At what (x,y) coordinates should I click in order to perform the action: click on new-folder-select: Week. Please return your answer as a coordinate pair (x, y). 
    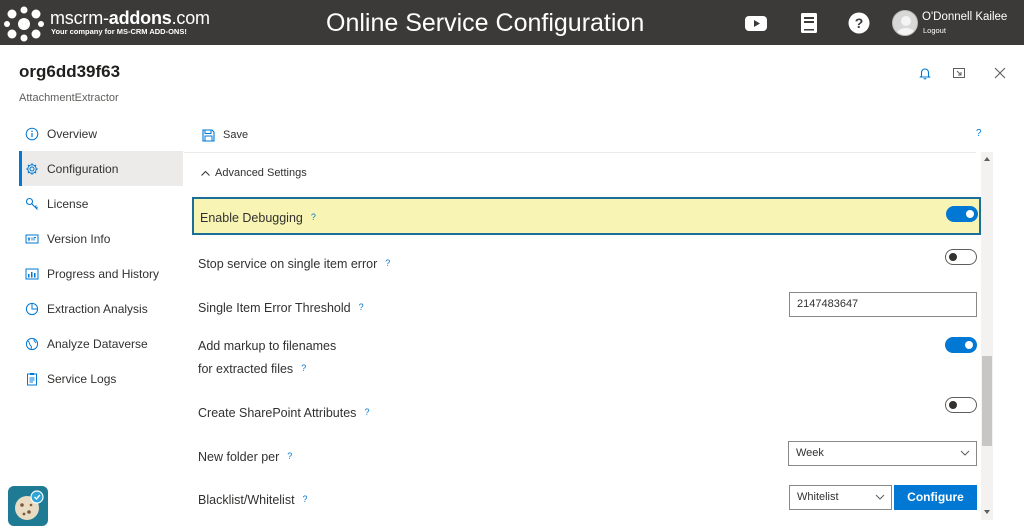
    Looking at the image, I should click on (882, 453).